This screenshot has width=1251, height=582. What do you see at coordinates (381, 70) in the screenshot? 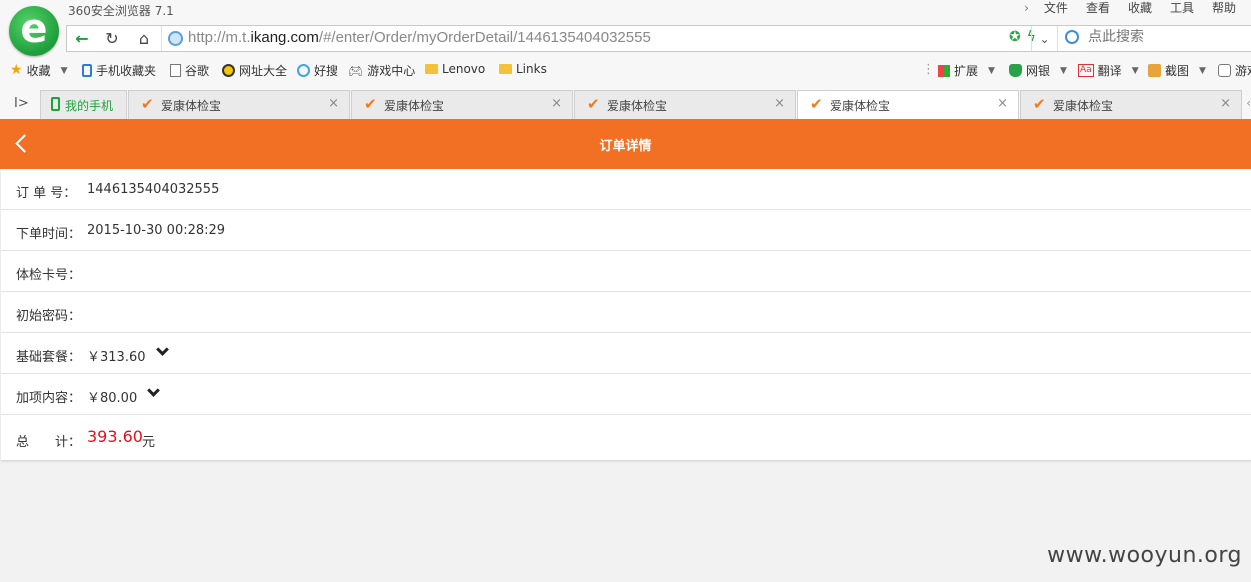
I see `bookmark-game-center: 🎮︎ 游戏中心` at bounding box center [381, 70].